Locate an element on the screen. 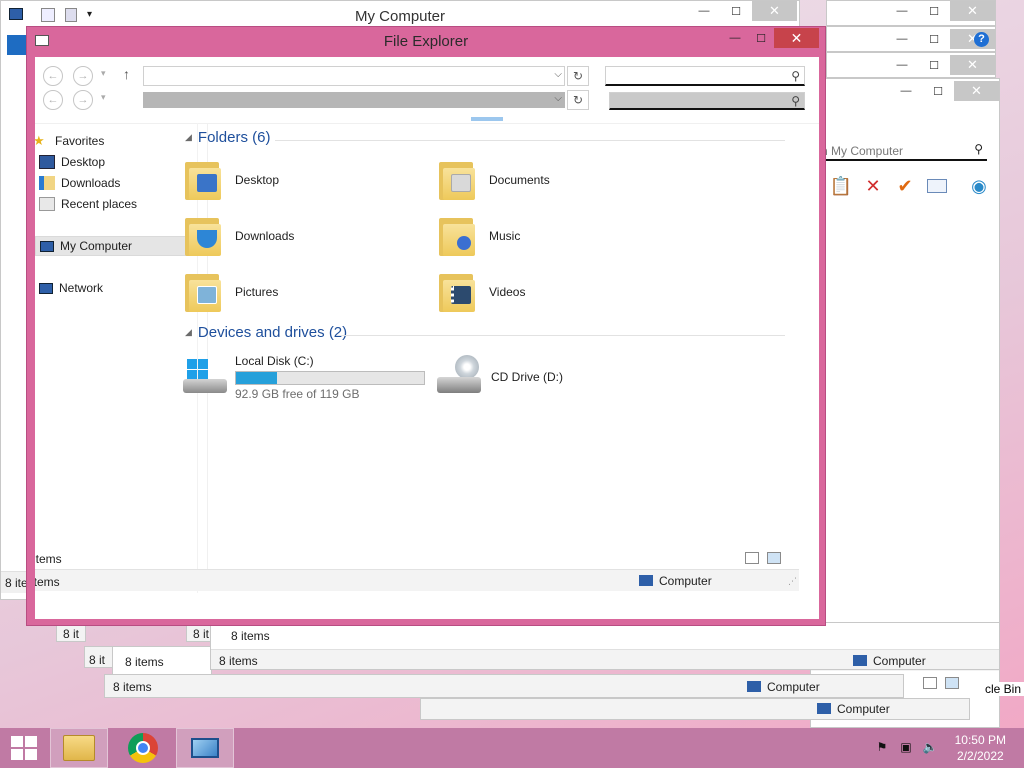 The image size is (1024, 768). sidebar-item-label: My Computer is located at coordinates (96, 246).